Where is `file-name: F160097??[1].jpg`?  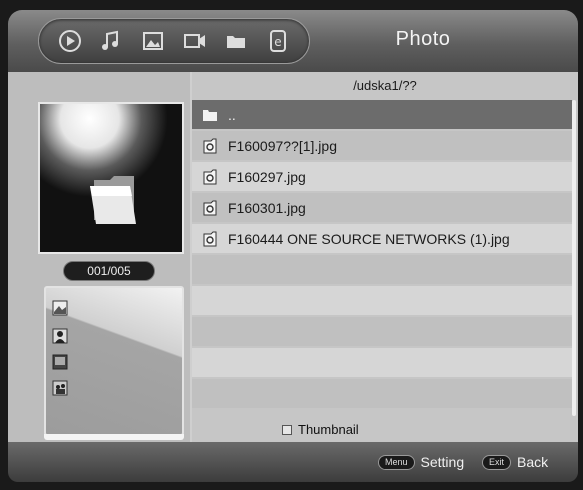 file-name: F160097??[1].jpg is located at coordinates (282, 145).